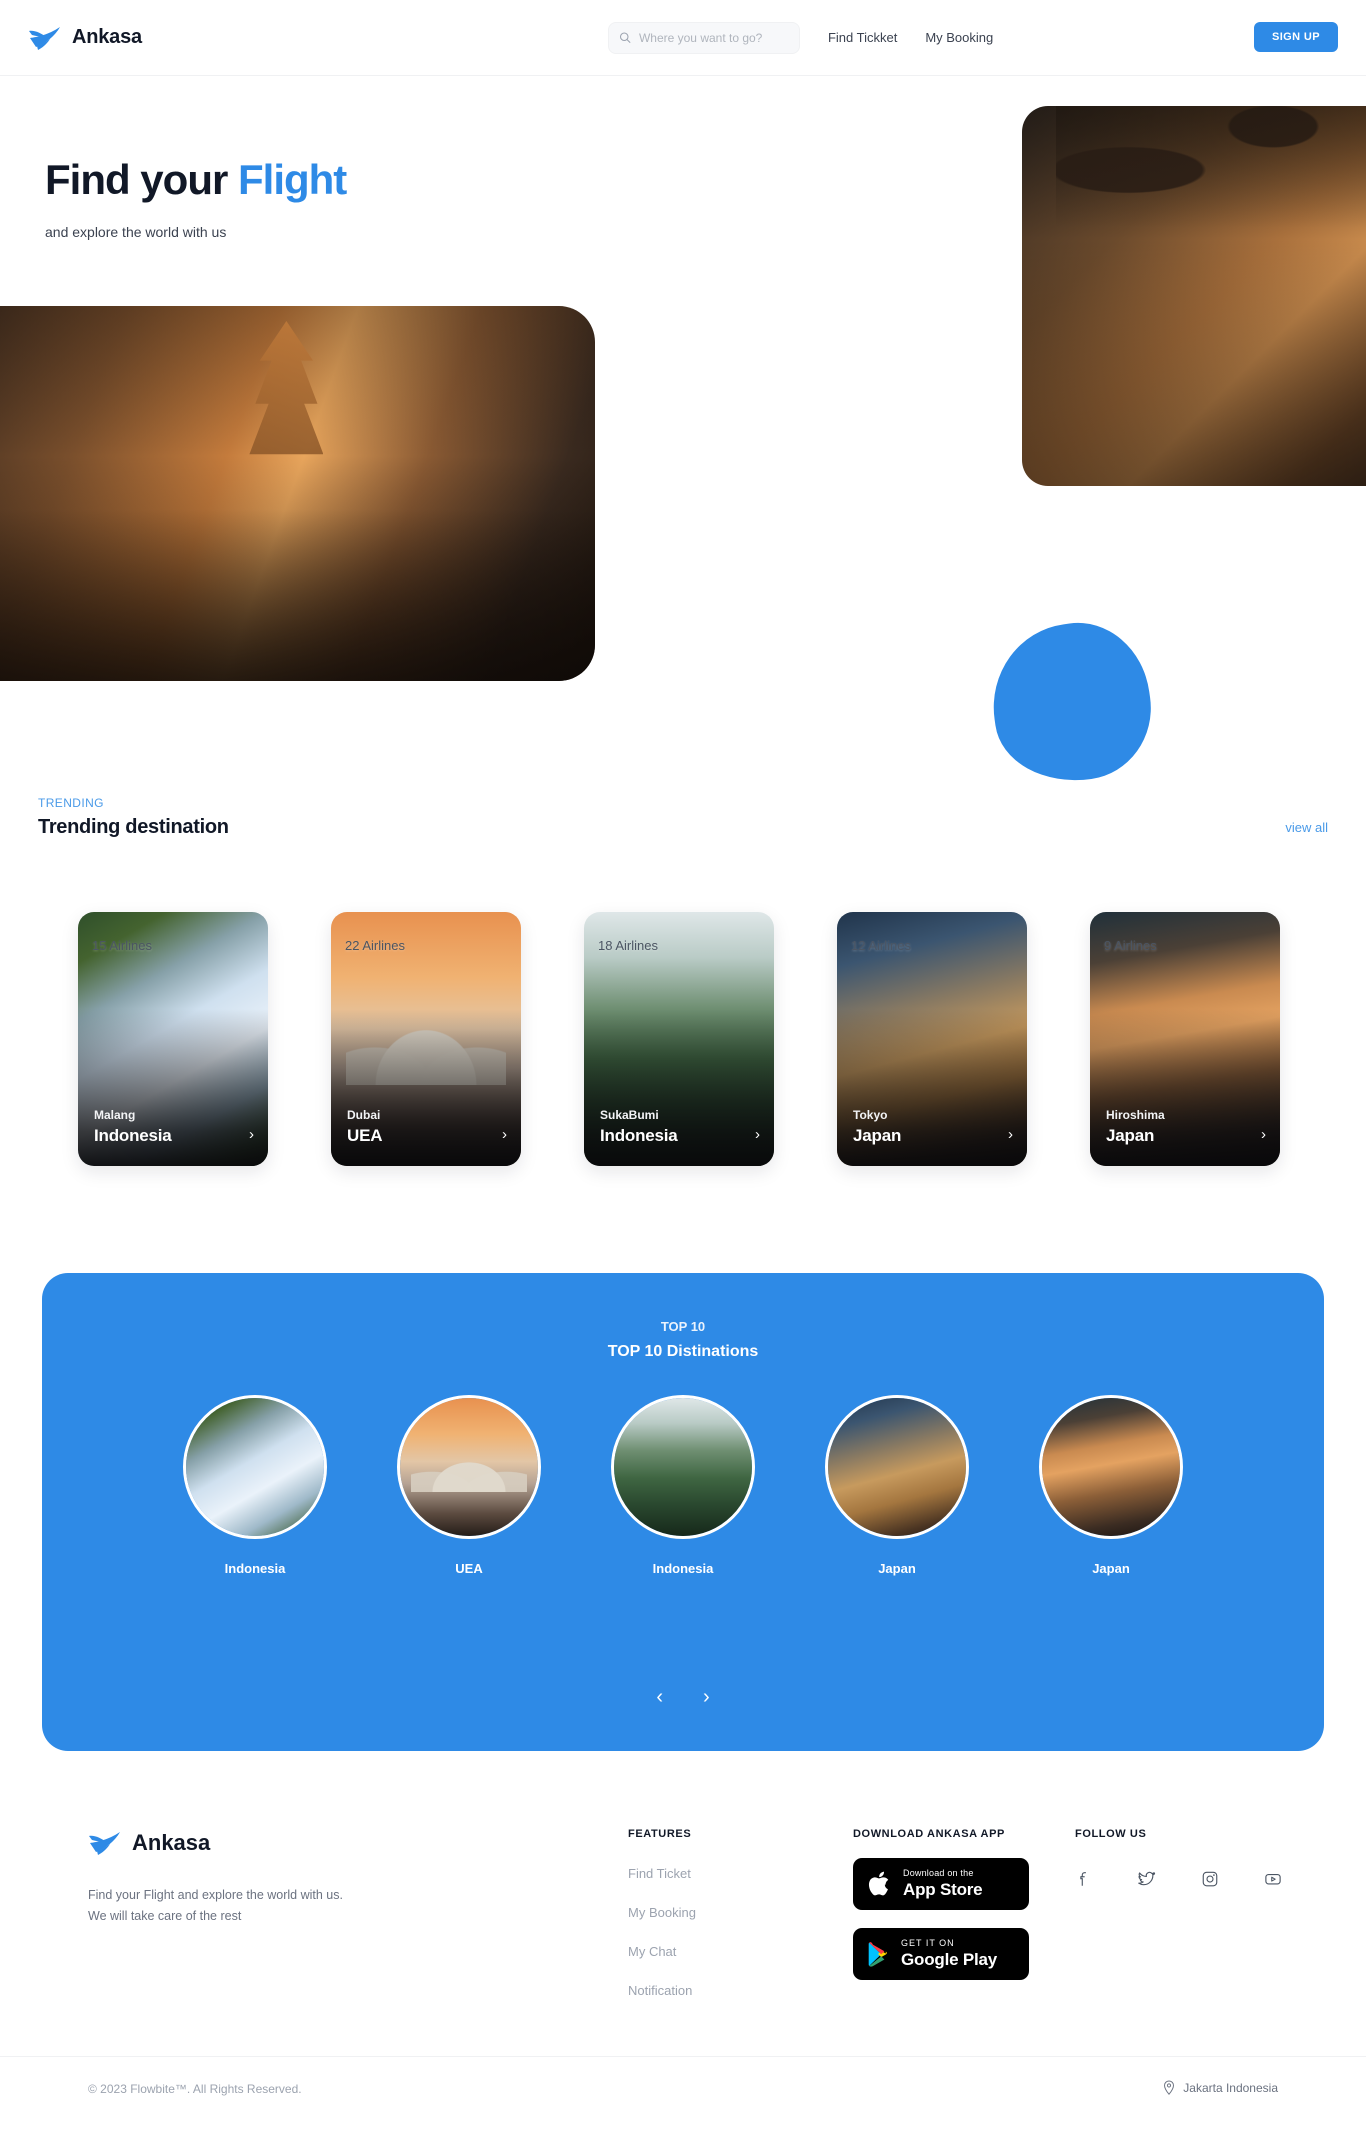 This screenshot has height=2151, width=1366. Describe the element at coordinates (628, 945) in the screenshot. I see `airlines-count: 18 Airlines` at that location.